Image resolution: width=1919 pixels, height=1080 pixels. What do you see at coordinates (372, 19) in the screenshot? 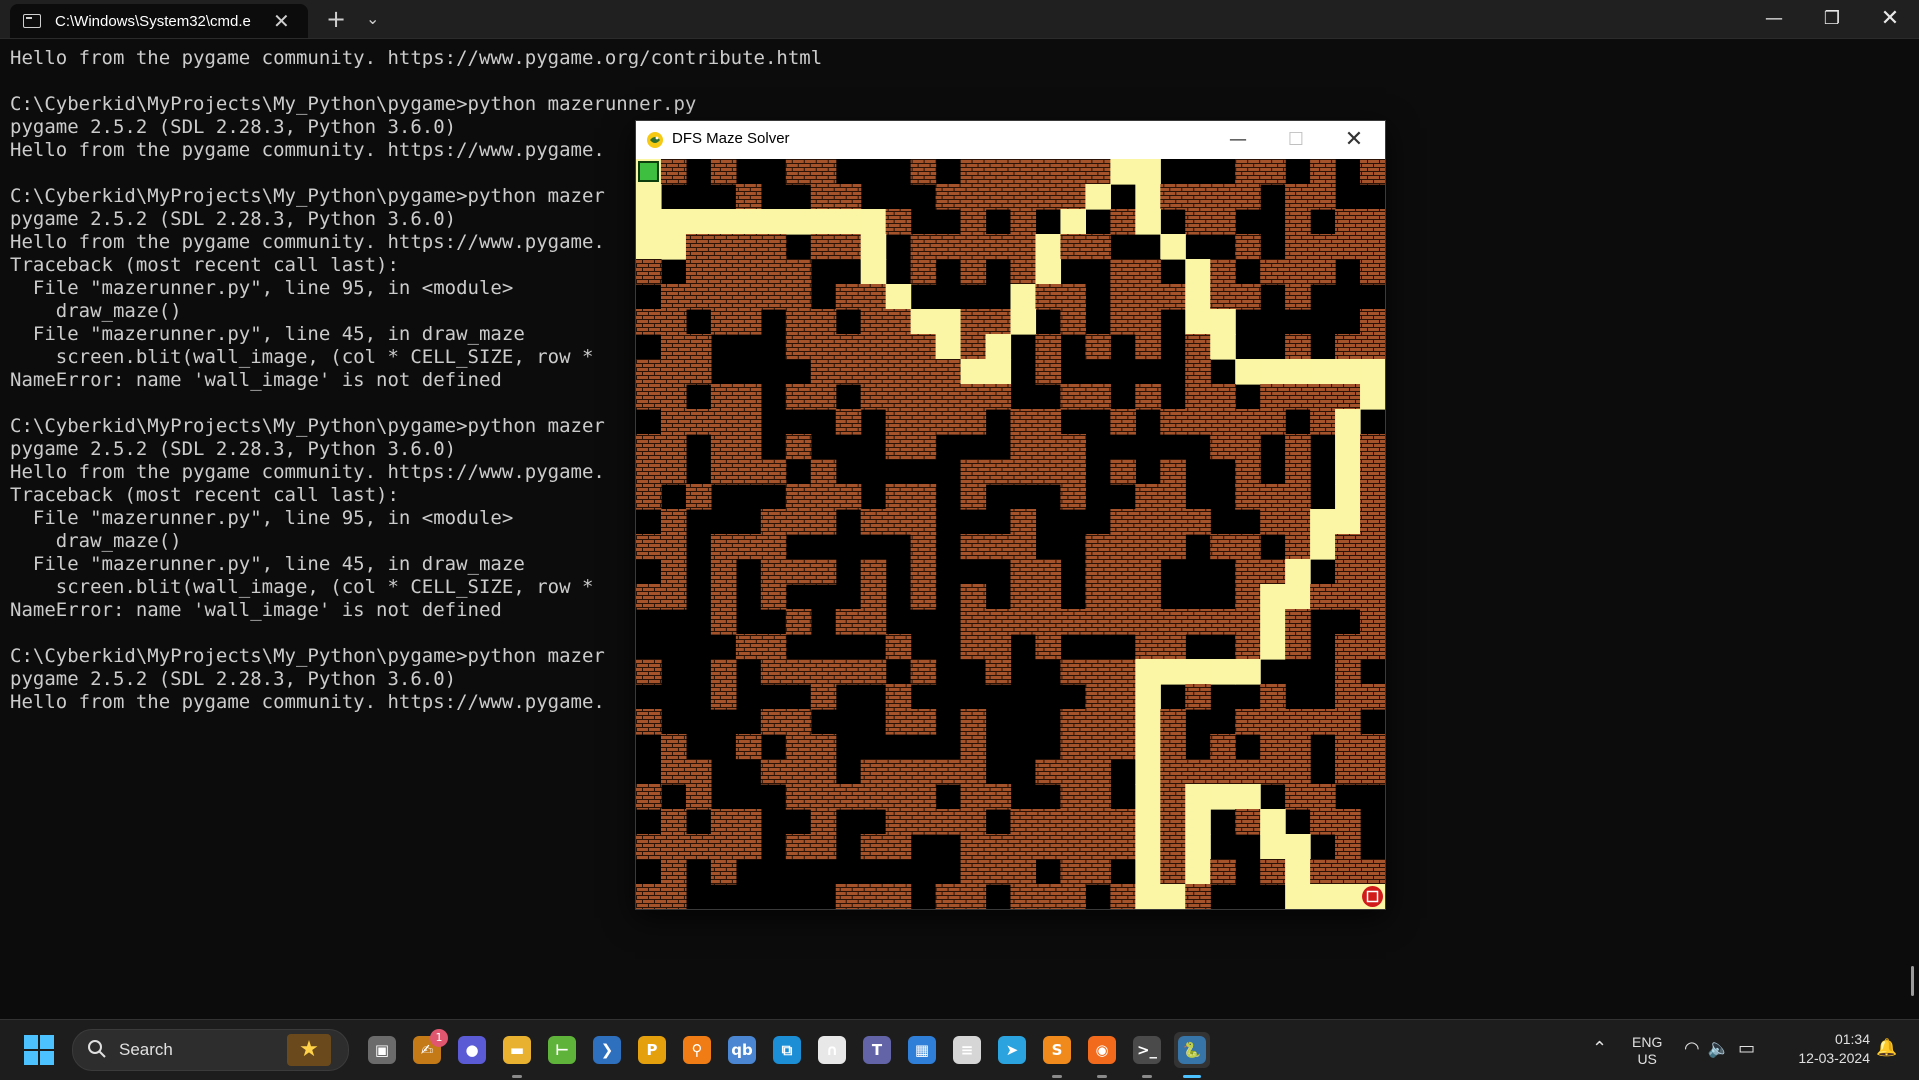
I see `tab-dropdown-button: ⌄` at bounding box center [372, 19].